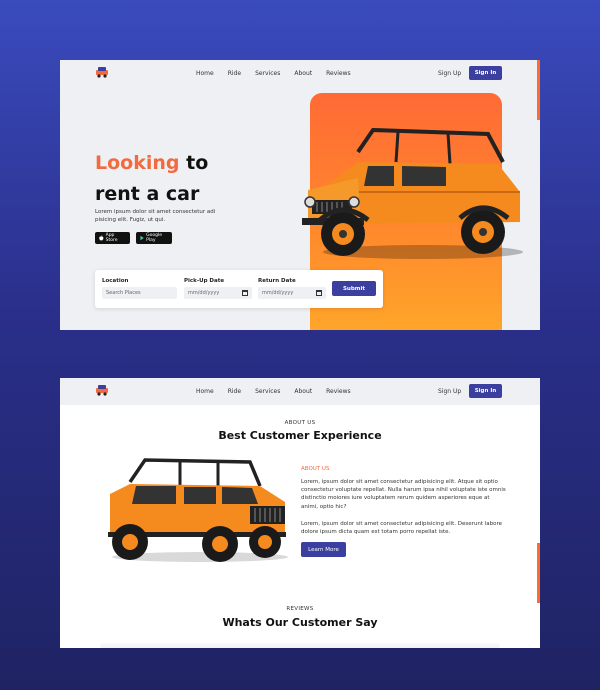  Describe the element at coordinates (323, 549) in the screenshot. I see `learn-more-button: Learn More` at that location.